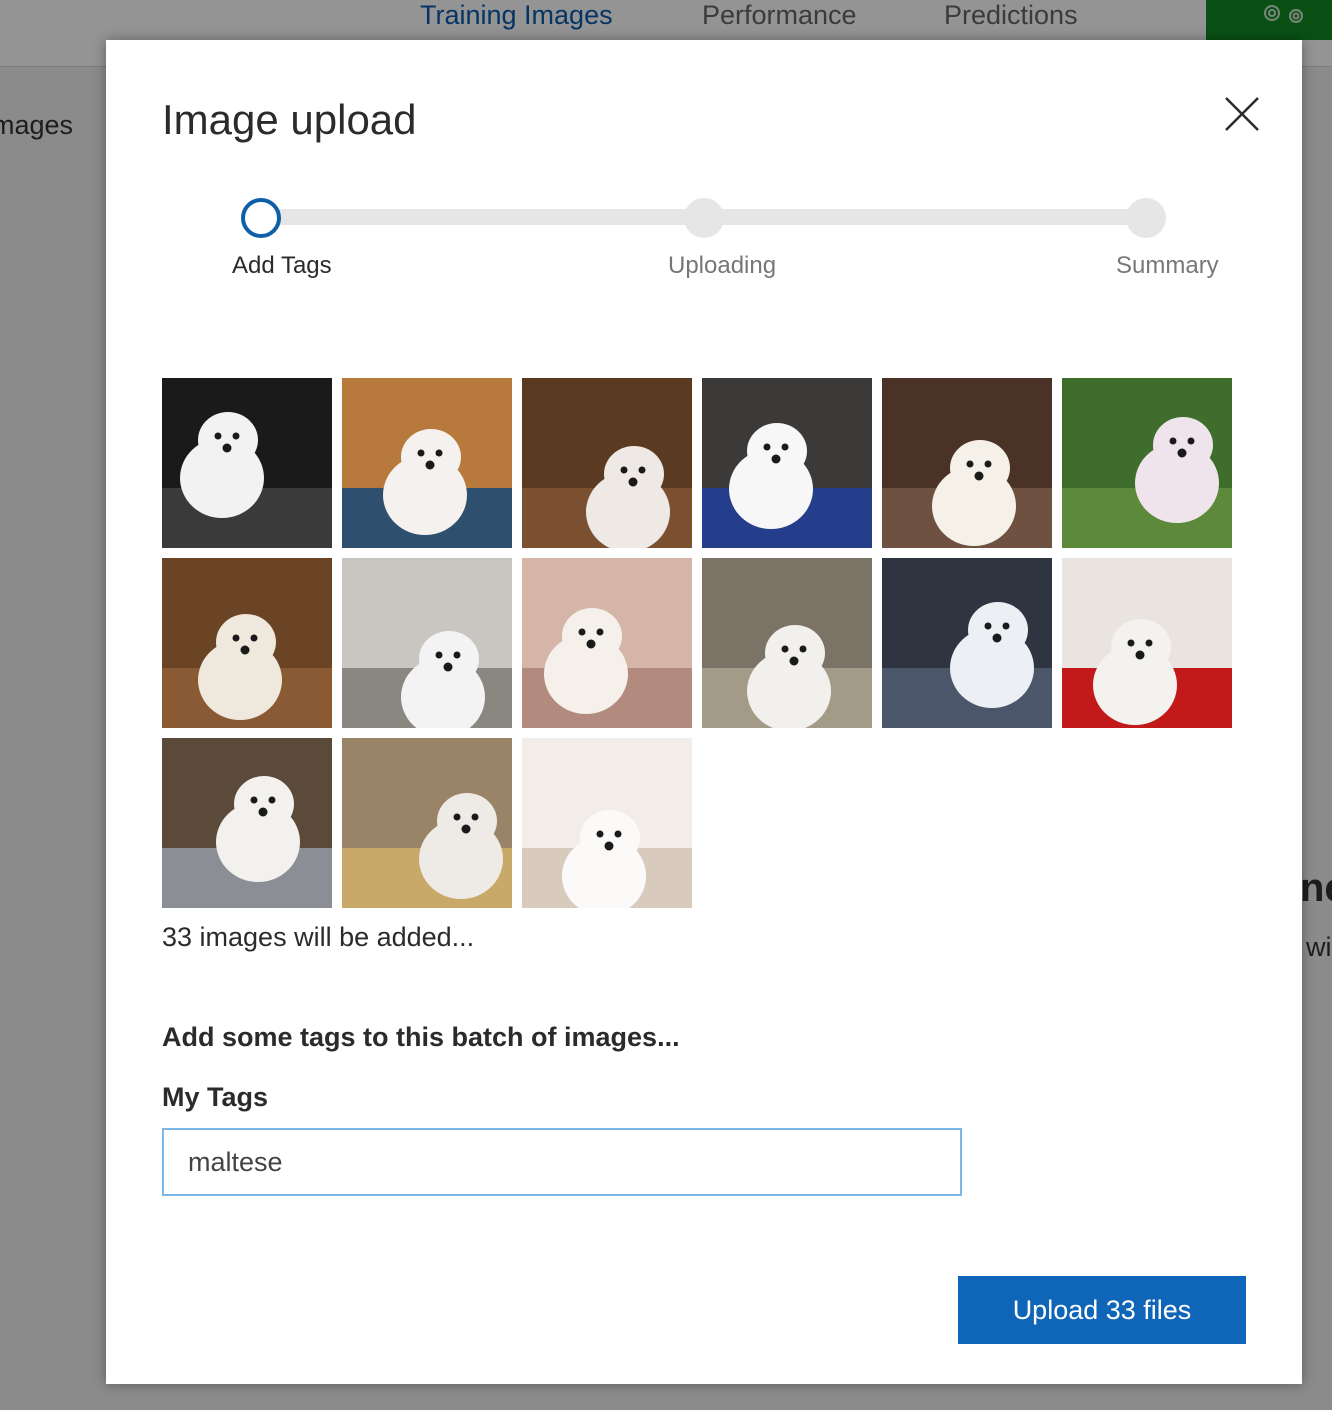 This screenshot has width=1332, height=1410. I want to click on tags-input, so click(562, 1162).